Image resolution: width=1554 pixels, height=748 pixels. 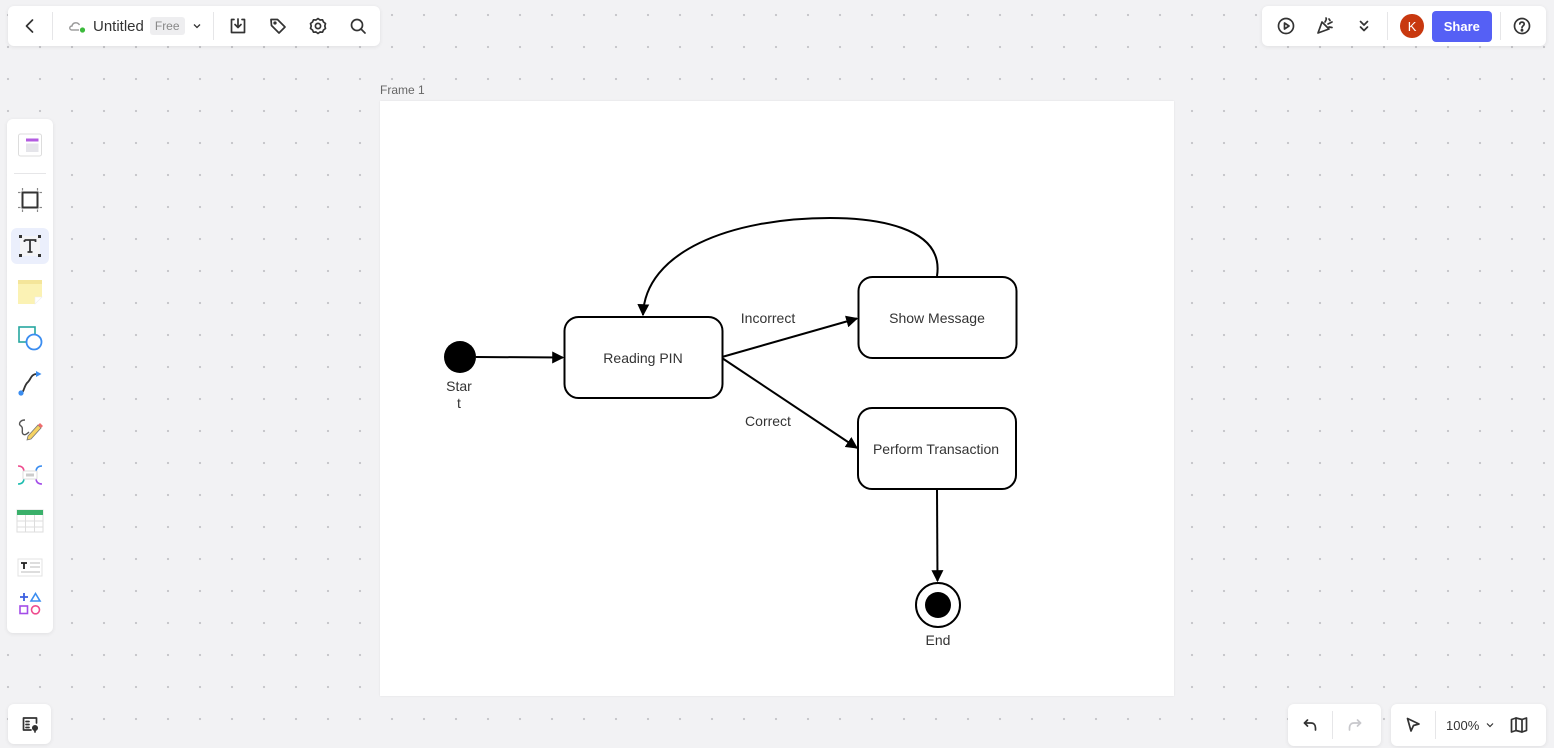 I want to click on connector-icon, so click(x=30, y=383).